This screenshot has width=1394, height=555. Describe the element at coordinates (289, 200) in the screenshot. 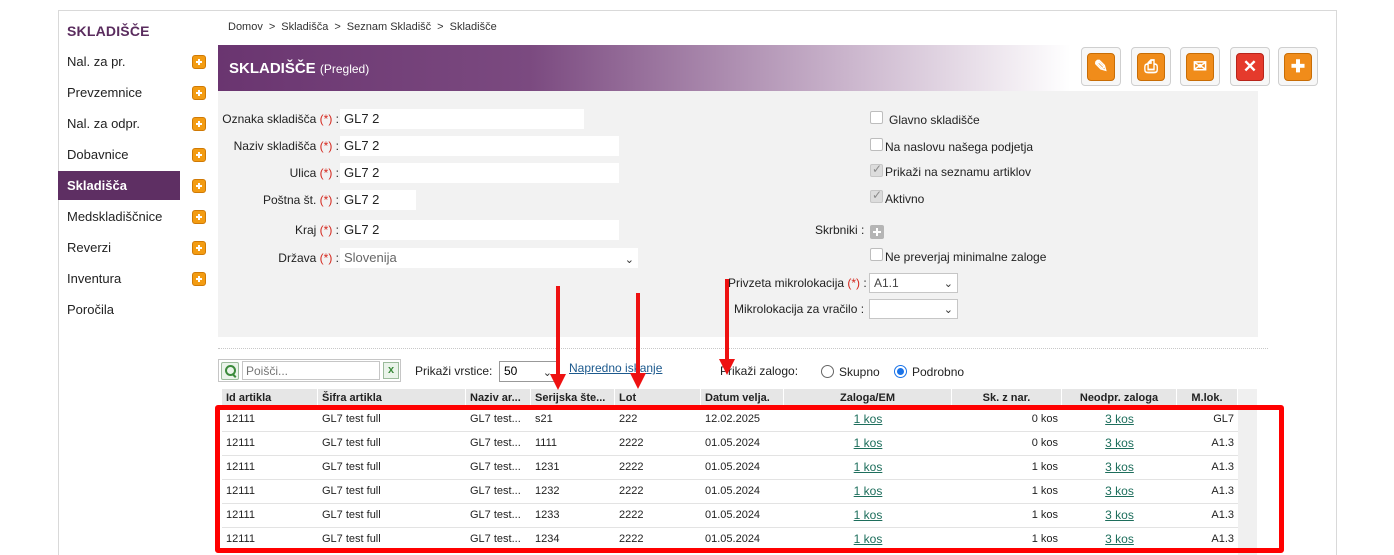

I see `postna-label-text: Poštna št.` at that location.